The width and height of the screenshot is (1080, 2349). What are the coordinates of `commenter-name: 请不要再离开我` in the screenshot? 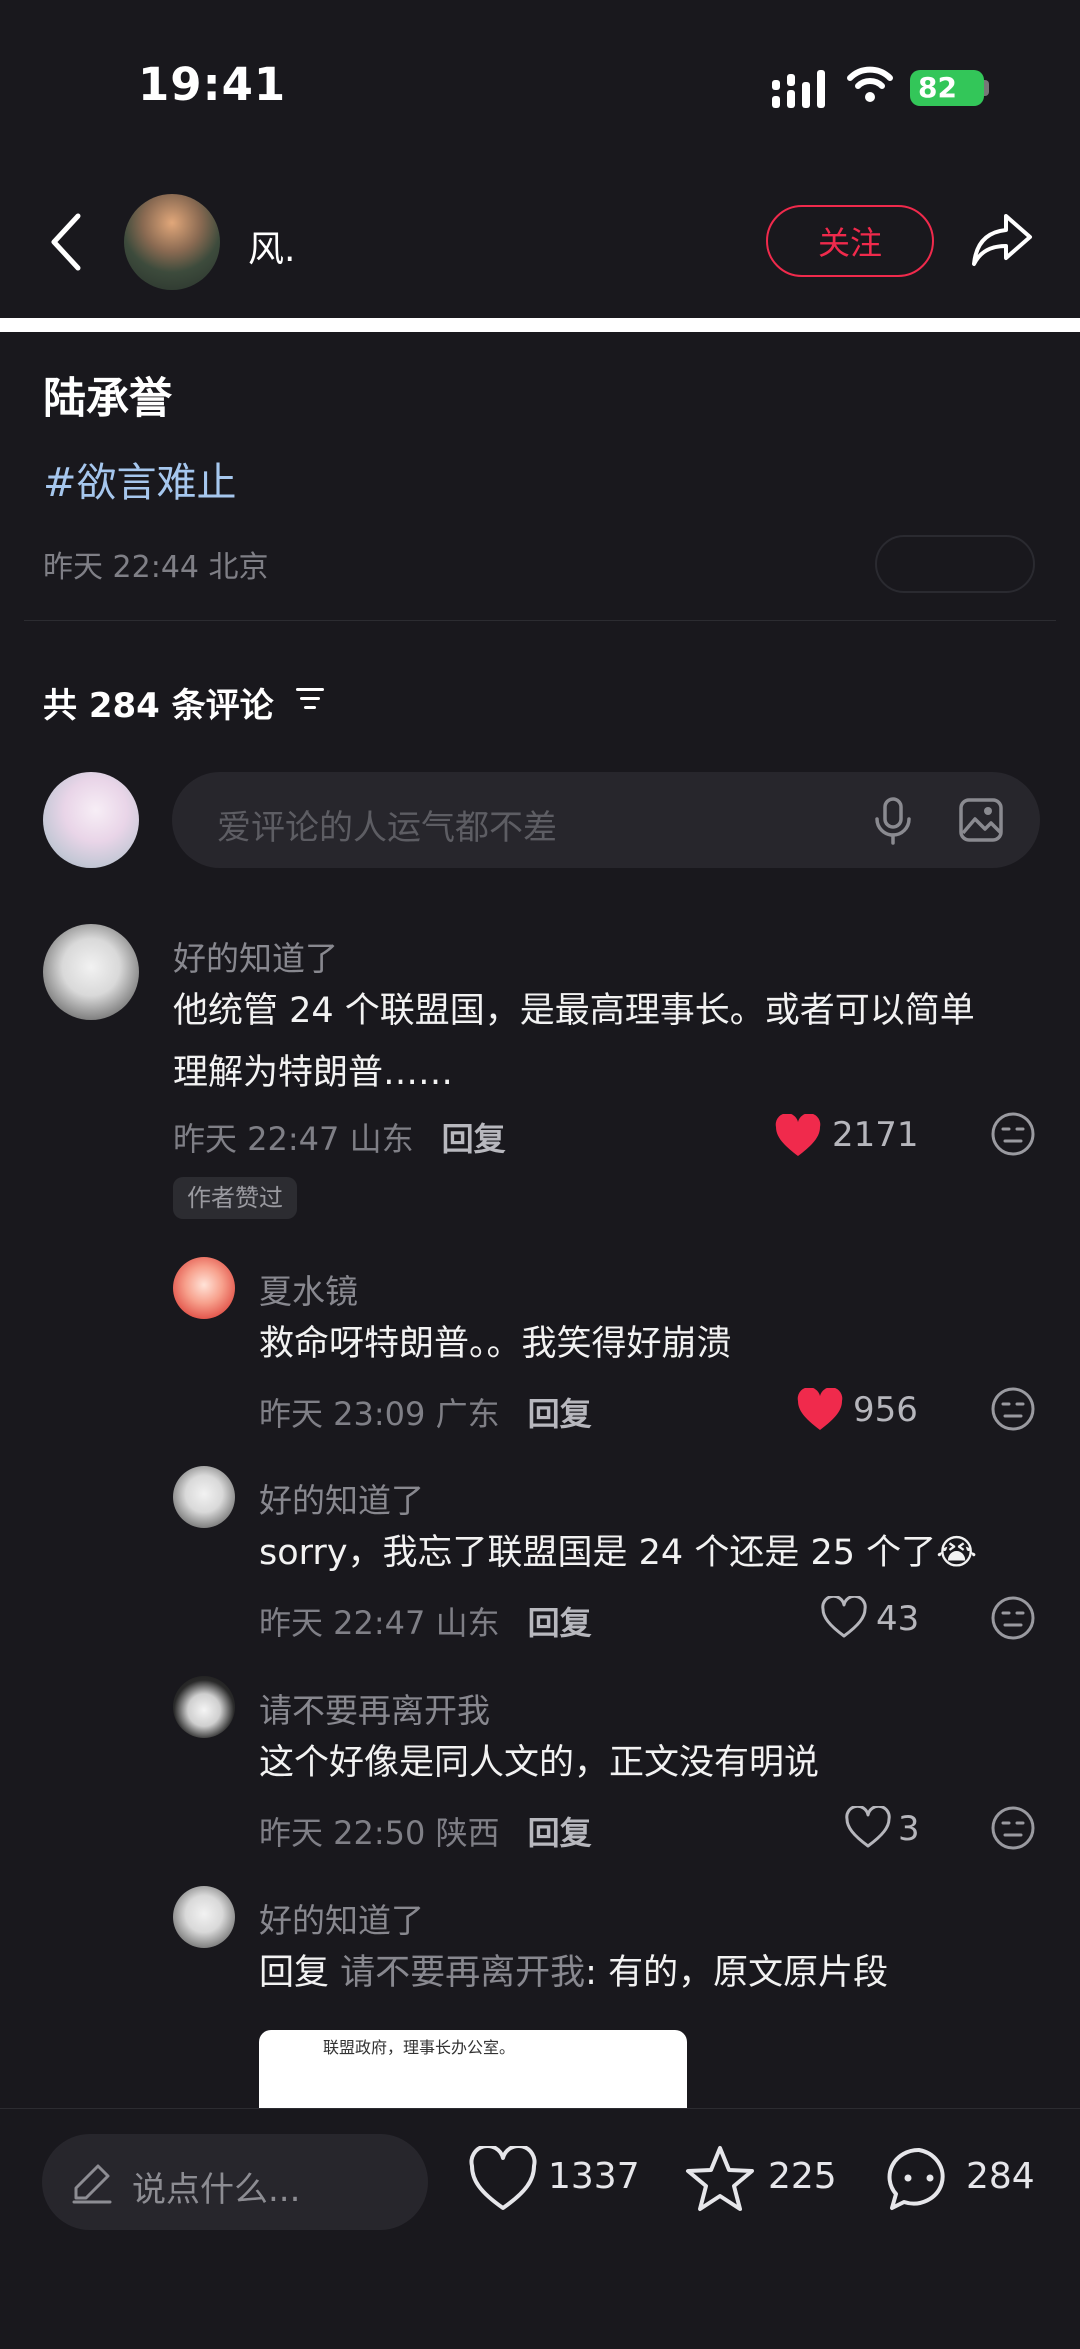 It's located at (374, 1708).